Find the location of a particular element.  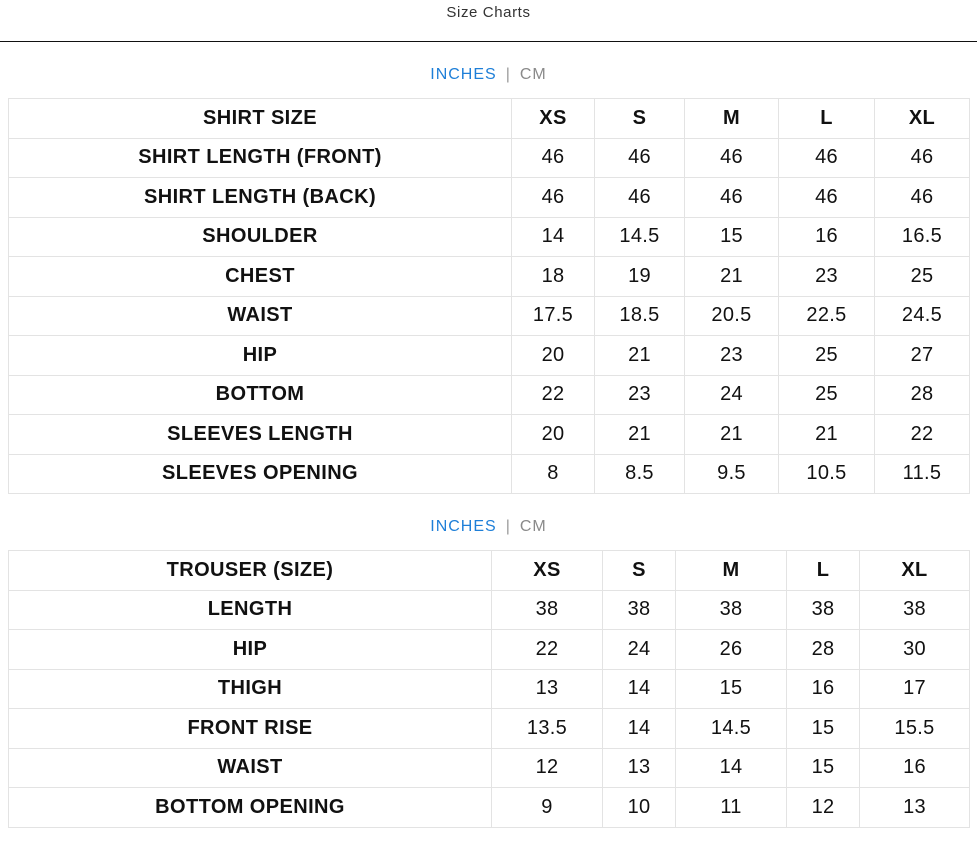

trouser-header-row: TROUSER (SIZE) XS S M L XL is located at coordinates (489, 570).